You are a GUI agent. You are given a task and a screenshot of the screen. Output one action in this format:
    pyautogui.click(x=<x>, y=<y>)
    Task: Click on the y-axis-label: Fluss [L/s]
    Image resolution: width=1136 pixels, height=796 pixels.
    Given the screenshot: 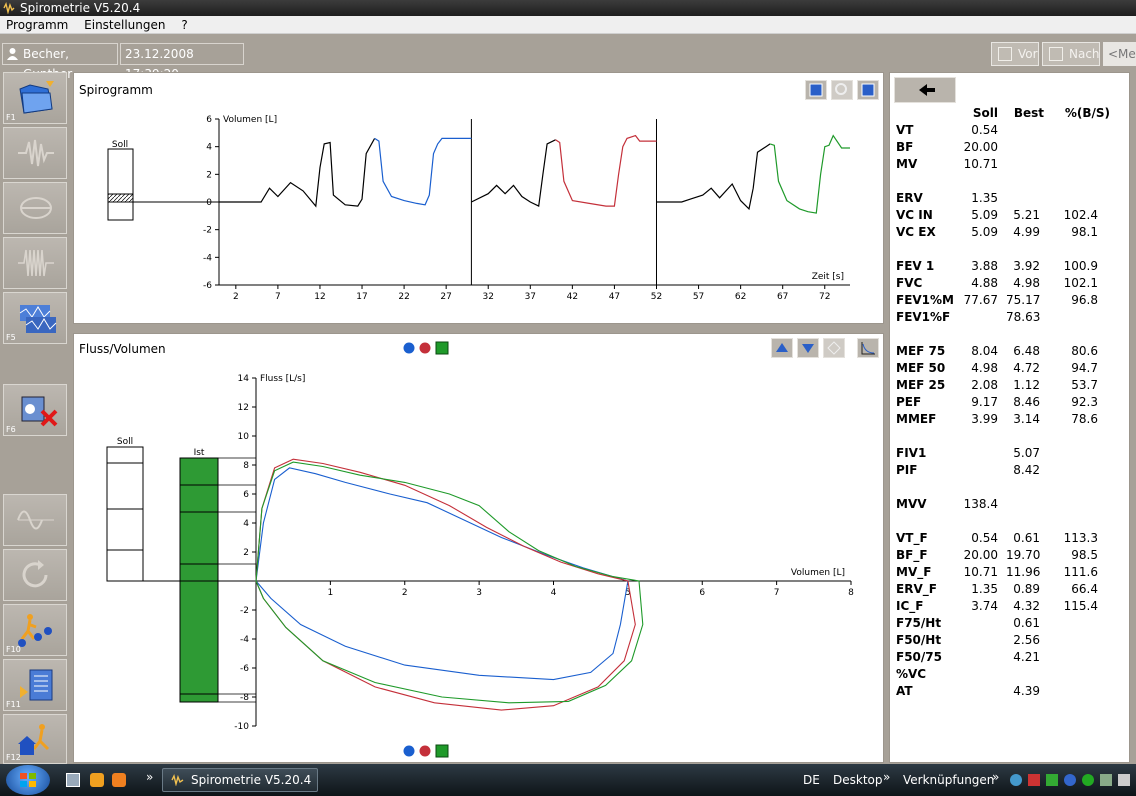 What is the action you would take?
    pyautogui.click(x=282, y=379)
    